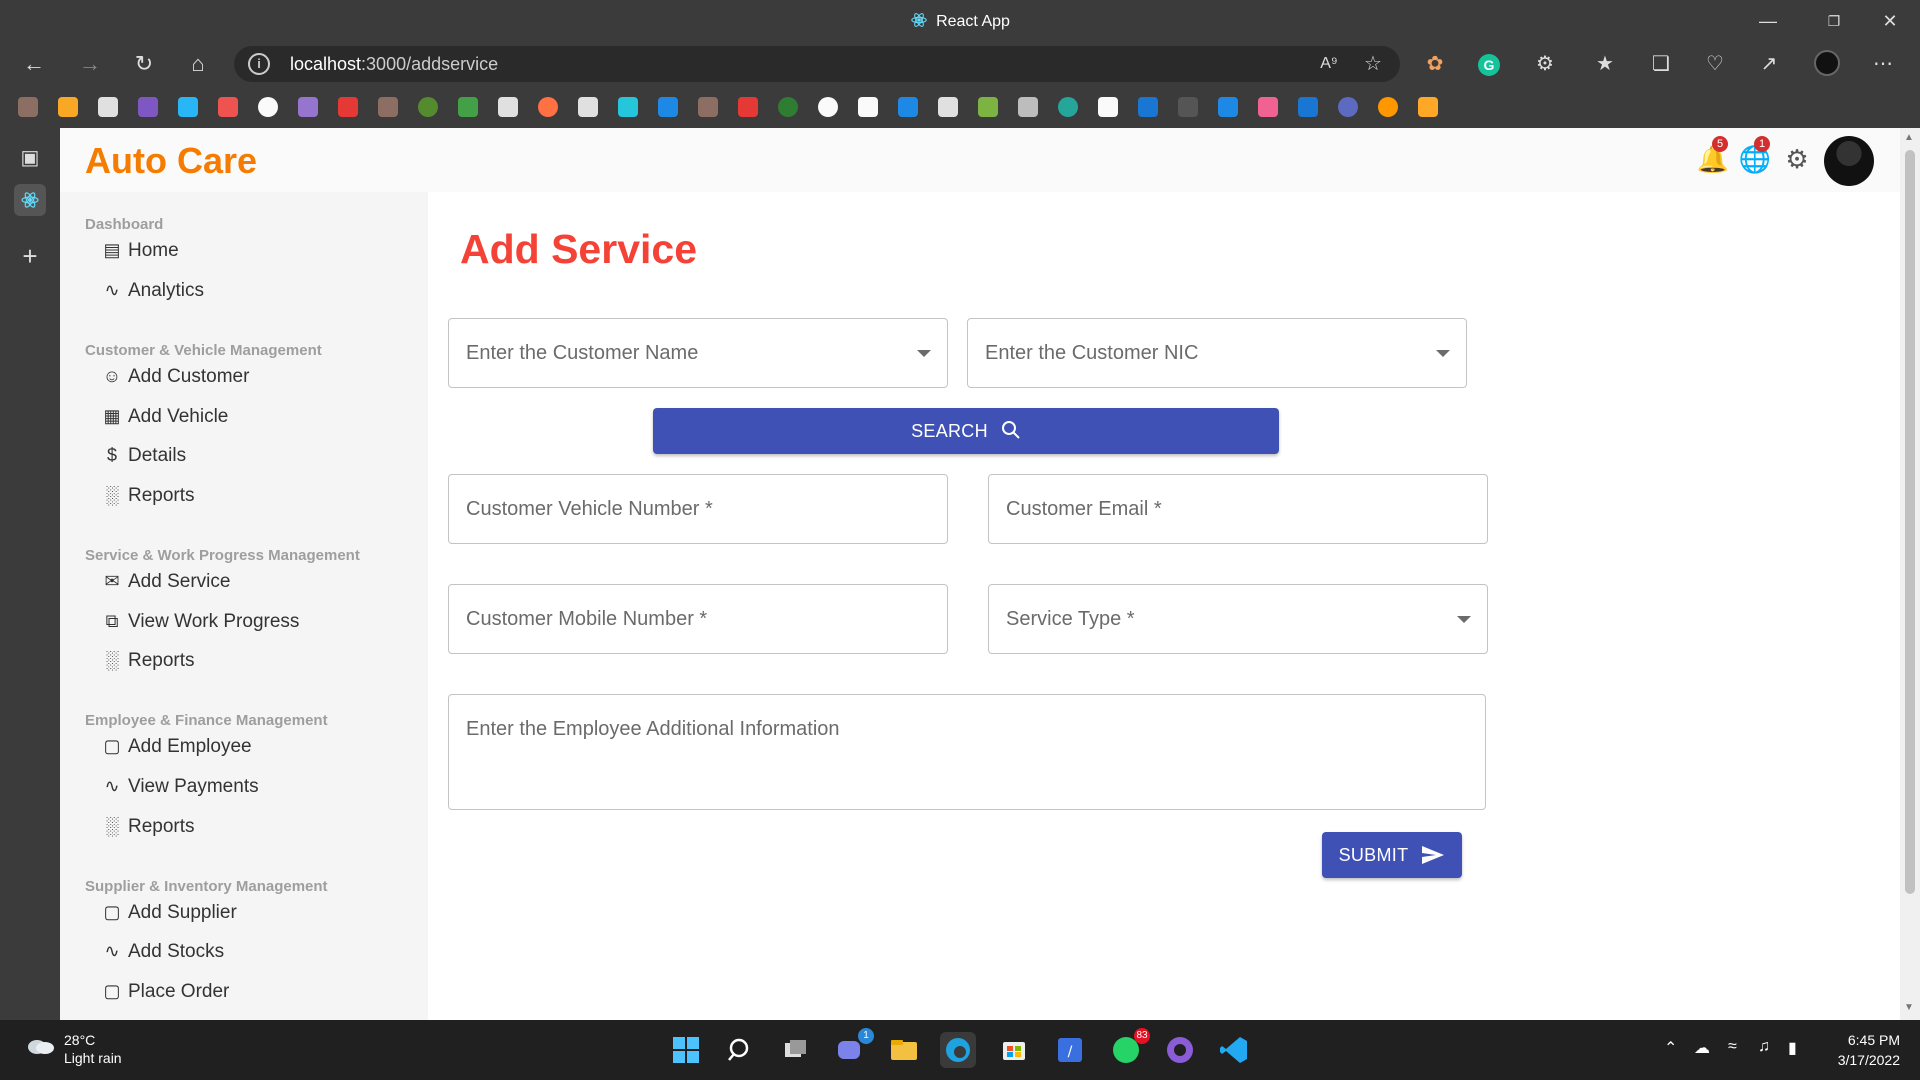  Describe the element at coordinates (248, 460) in the screenshot. I see `sidebar-item-details: $ Details` at that location.